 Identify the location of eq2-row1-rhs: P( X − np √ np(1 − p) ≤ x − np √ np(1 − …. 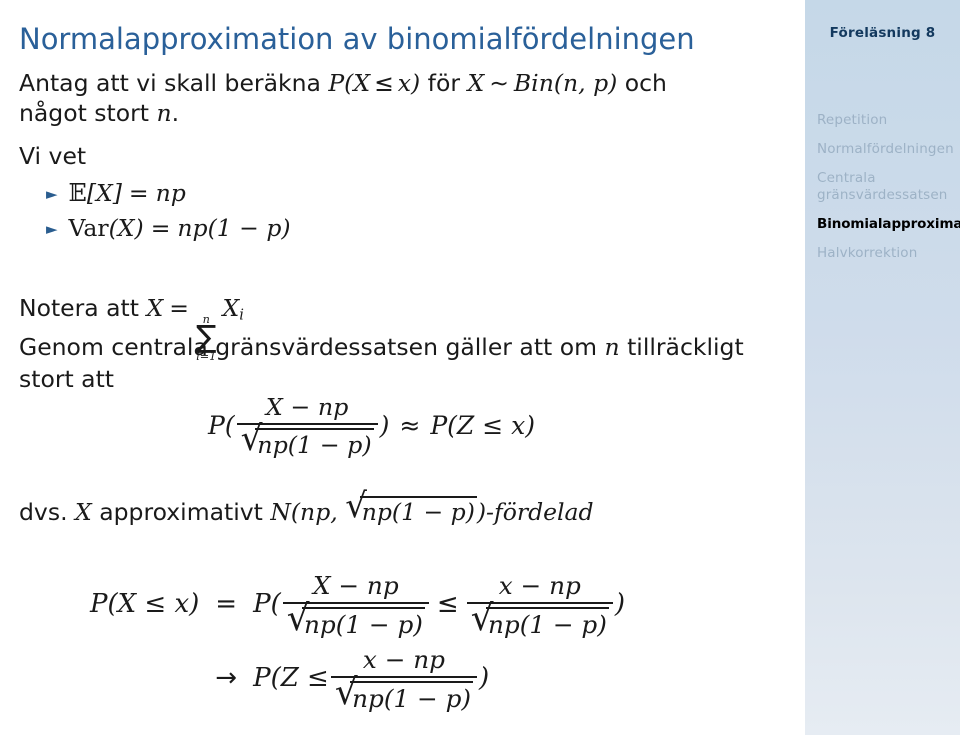
(439, 604).